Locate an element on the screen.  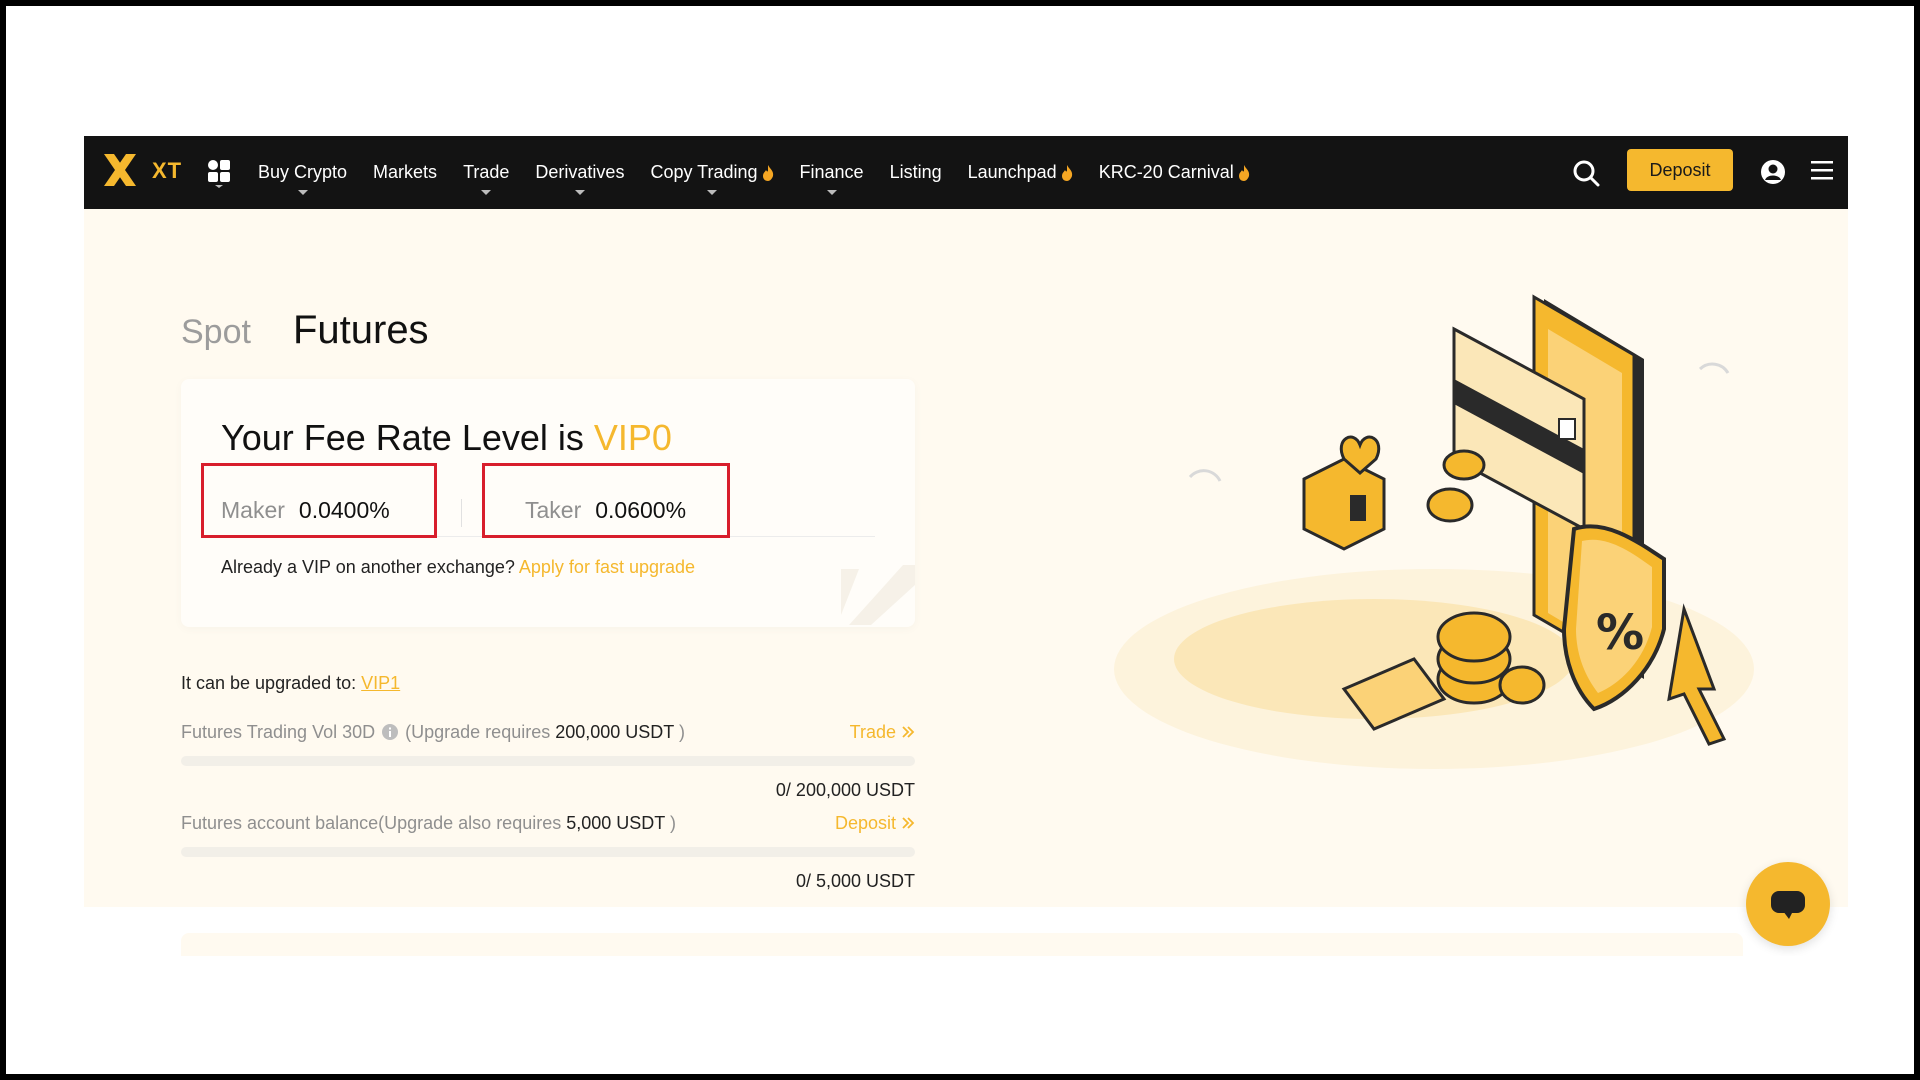
chat-icon is located at coordinates (1788, 905).